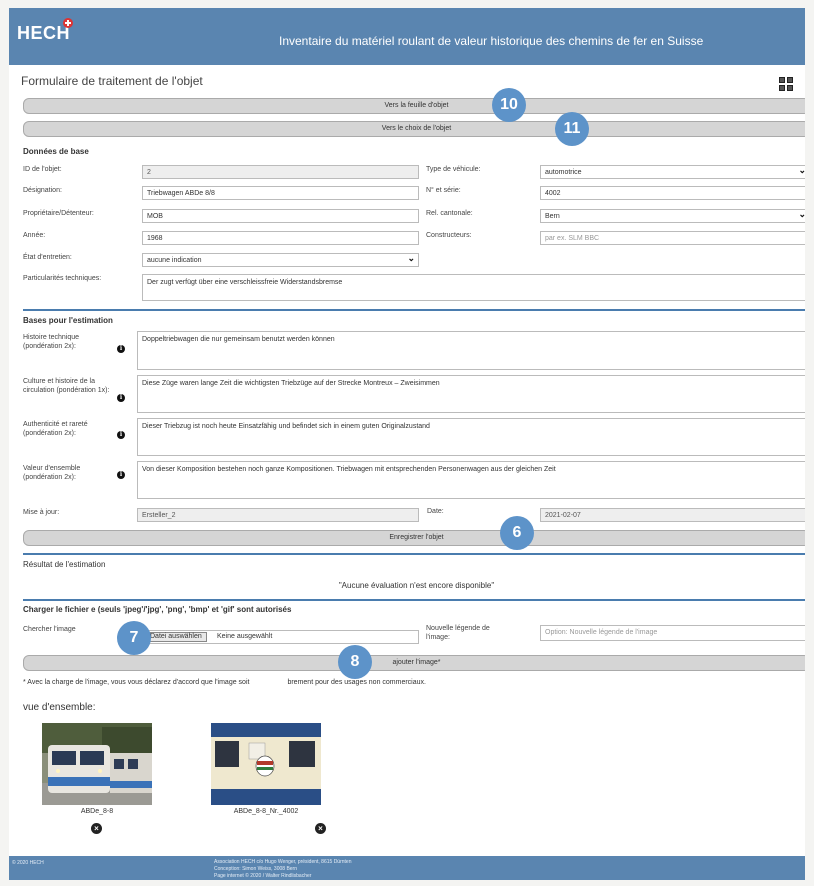 This screenshot has width=814, height=886. What do you see at coordinates (55, 429) in the screenshot?
I see `authenticity-label: Authenticité et rareté (pondération 2x):` at bounding box center [55, 429].